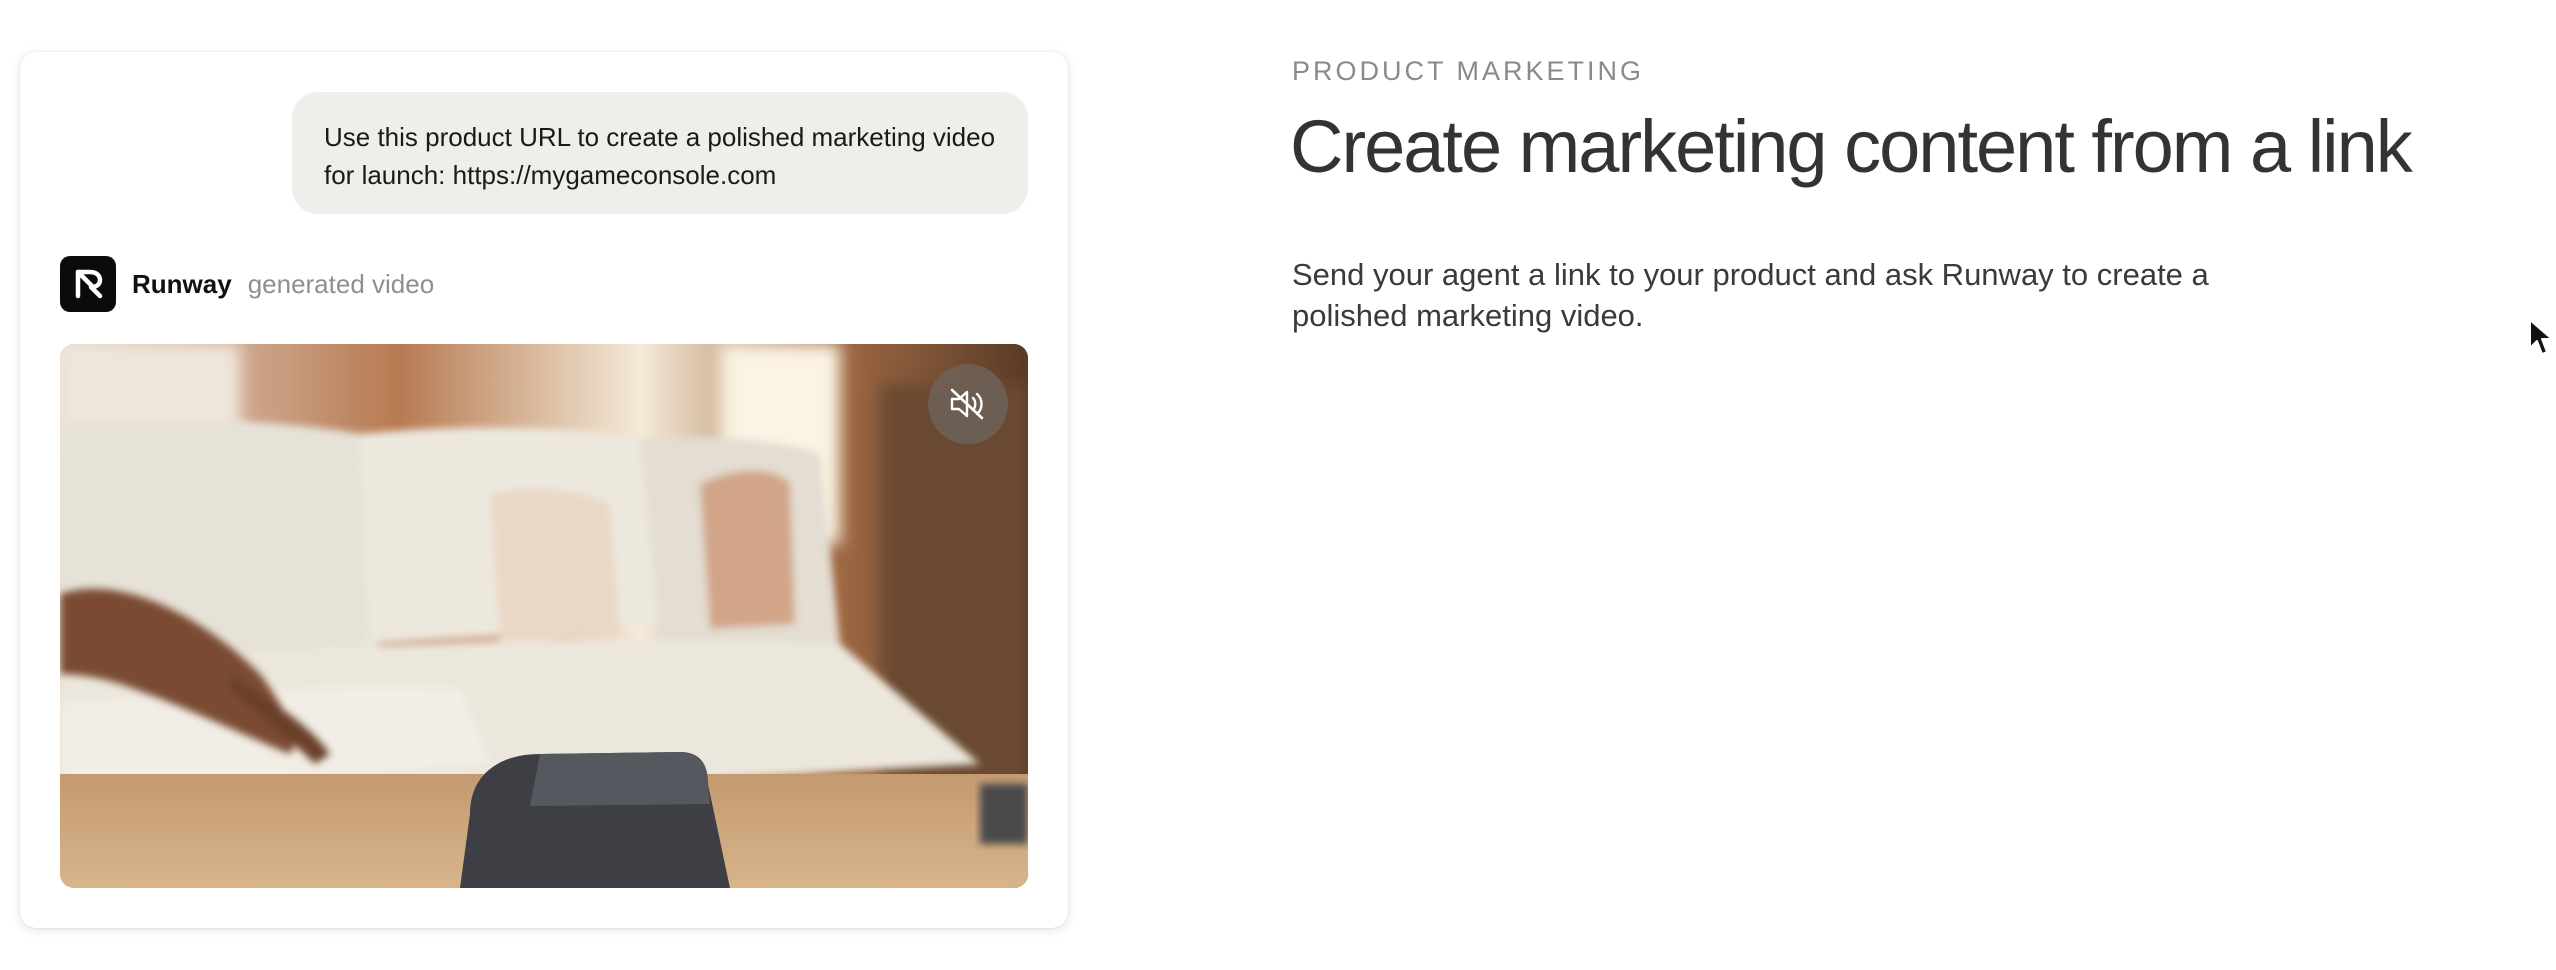 The width and height of the screenshot is (2556, 970). Describe the element at coordinates (1468, 71) in the screenshot. I see `section-eyebrow: PRODUCT MARKETING` at that location.